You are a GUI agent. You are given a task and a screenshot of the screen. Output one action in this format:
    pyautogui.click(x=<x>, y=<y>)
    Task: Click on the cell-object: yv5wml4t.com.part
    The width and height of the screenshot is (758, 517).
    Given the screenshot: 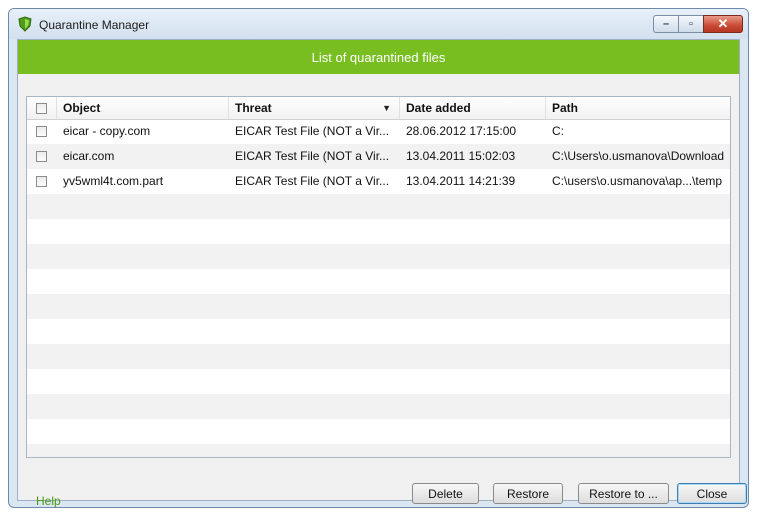 What is the action you would take?
    pyautogui.click(x=113, y=181)
    